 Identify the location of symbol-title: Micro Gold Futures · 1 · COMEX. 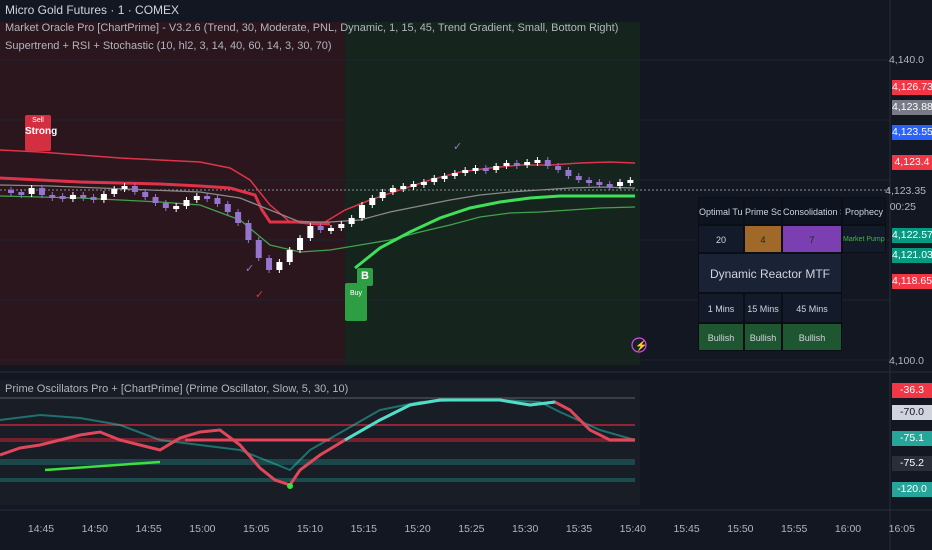
(92, 10).